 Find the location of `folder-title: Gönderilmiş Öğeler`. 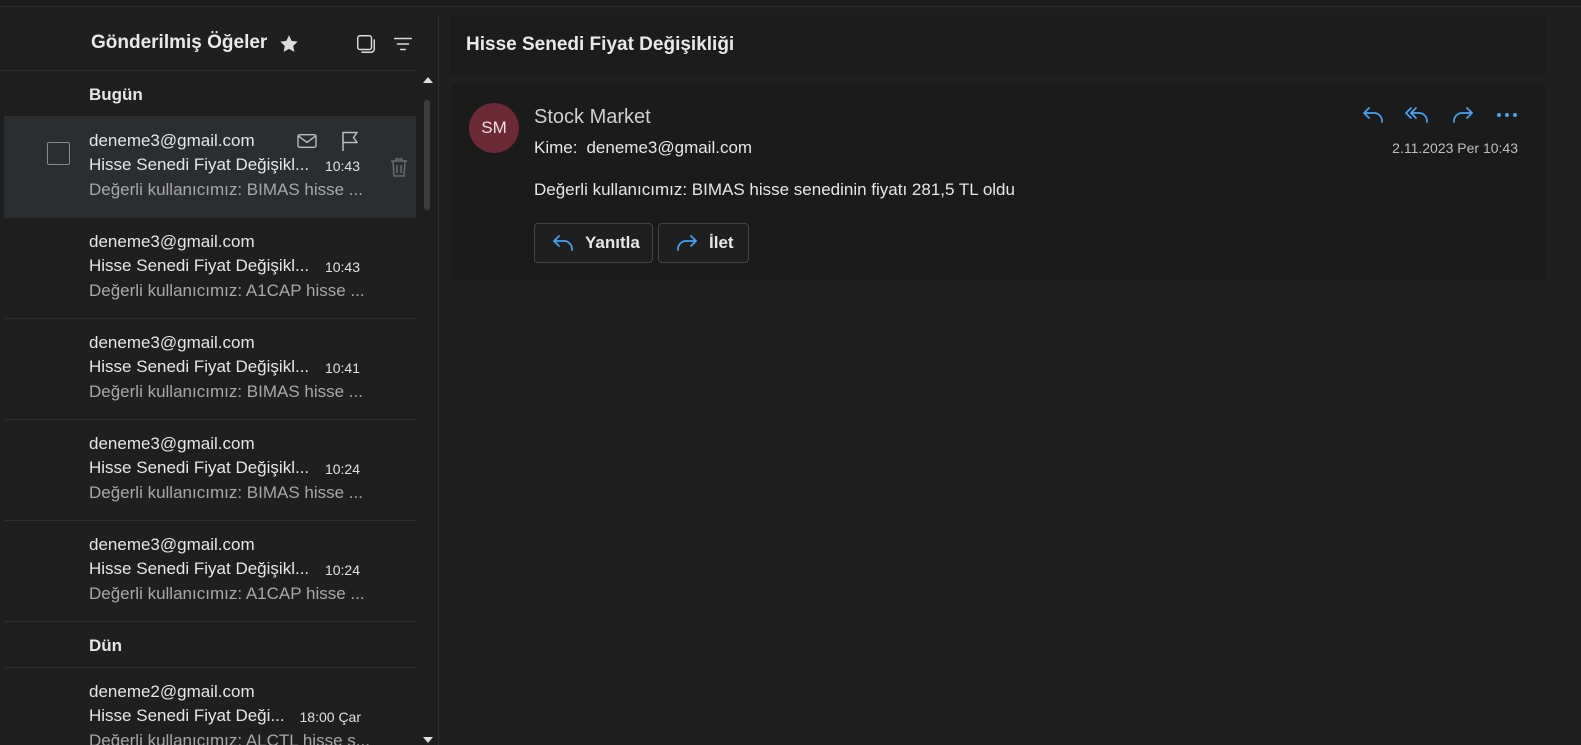

folder-title: Gönderilmiş Öğeler is located at coordinates (179, 42).